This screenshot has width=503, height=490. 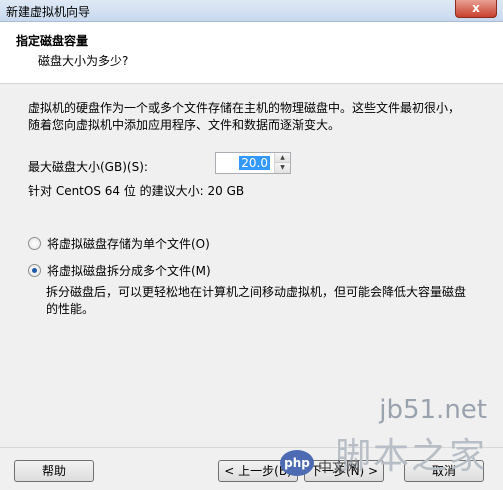 I want to click on disk-size-spinbox: 20.0 ▲ ▼, so click(x=253, y=163).